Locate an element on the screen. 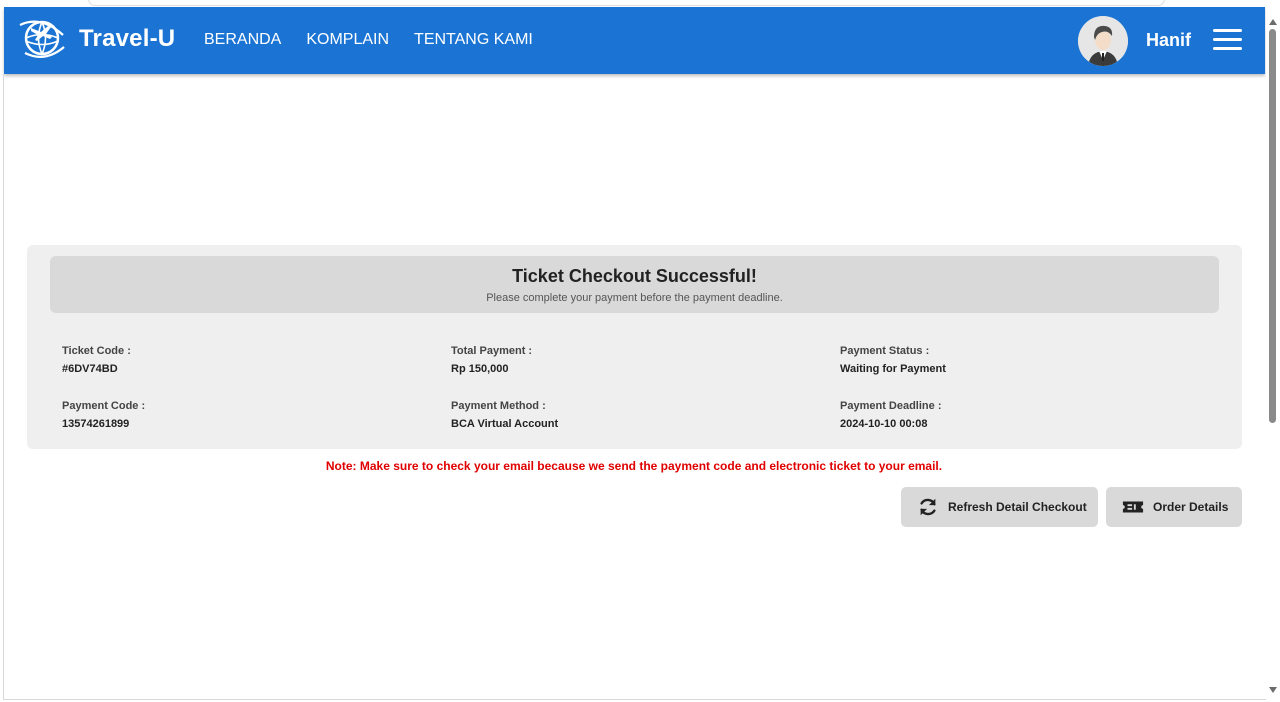  ticket-code-value: #6DV74BD is located at coordinates (90, 369).